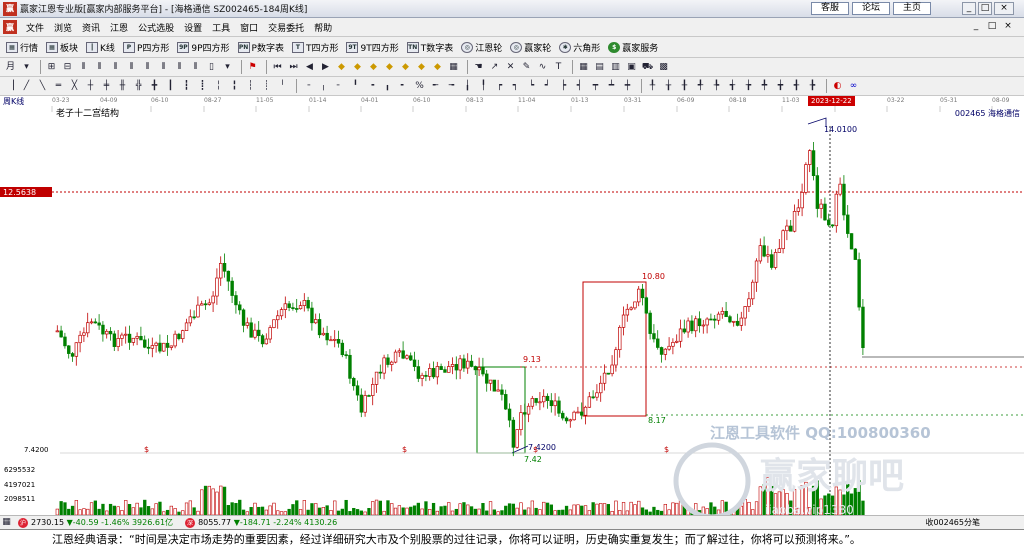 The image size is (1024, 551). I want to click on 9p-square-button: 9P 9P四方形, so click(203, 47).